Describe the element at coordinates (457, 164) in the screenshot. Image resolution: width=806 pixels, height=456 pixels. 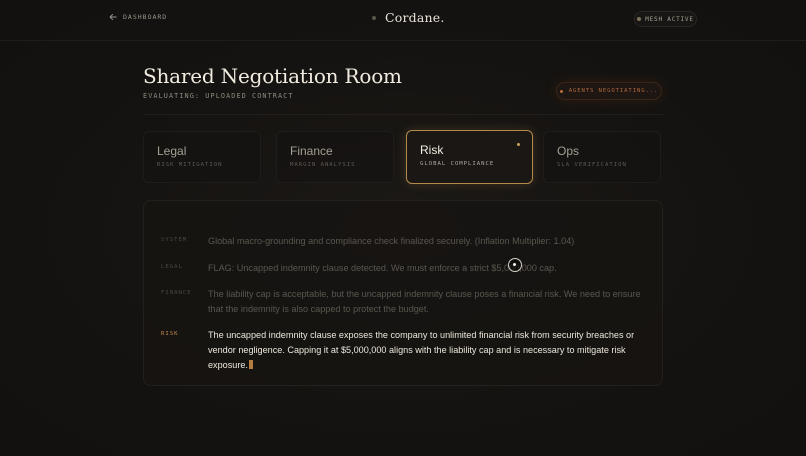
I see `agent-role: GLOBAL COMPLIANCE` at that location.